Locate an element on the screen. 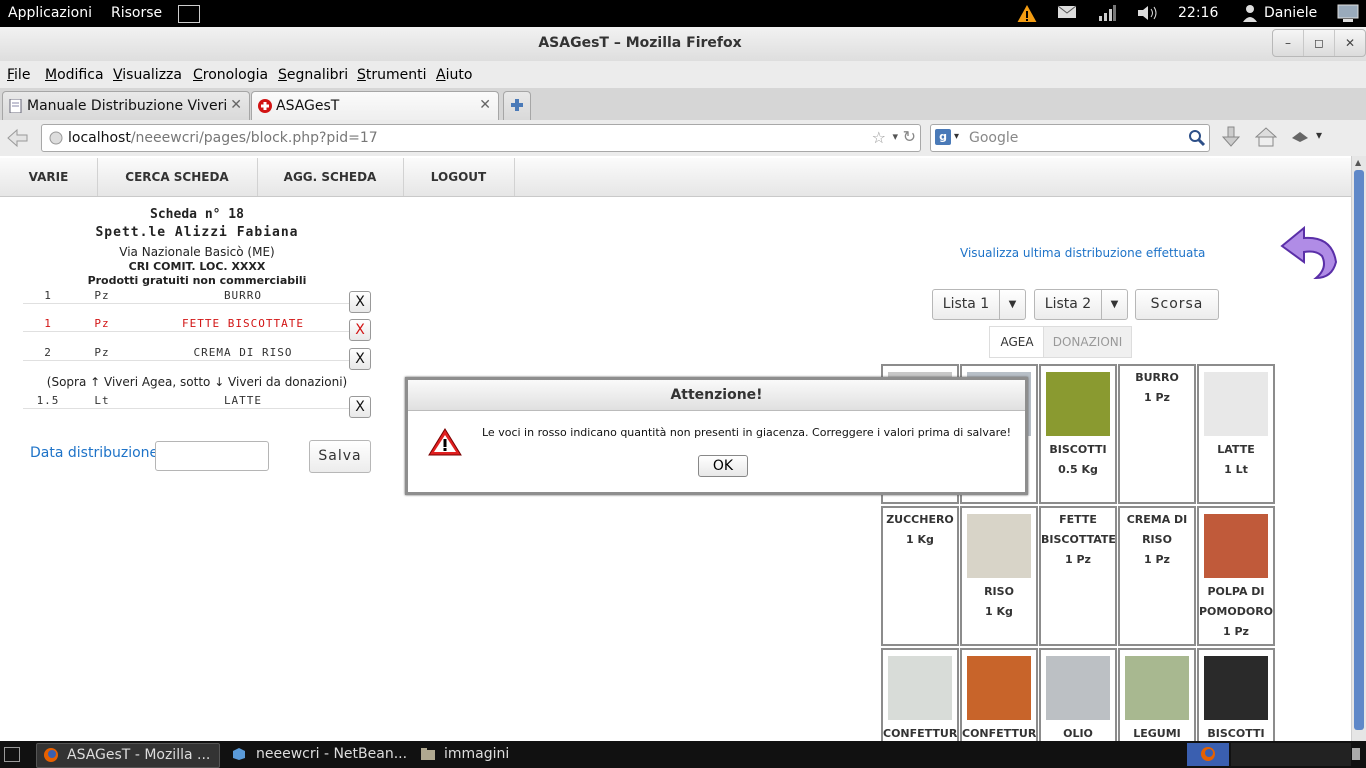 This screenshot has width=1366, height=768. product-card: FETTE BISCOTTATE 1 Pz is located at coordinates (1078, 576).